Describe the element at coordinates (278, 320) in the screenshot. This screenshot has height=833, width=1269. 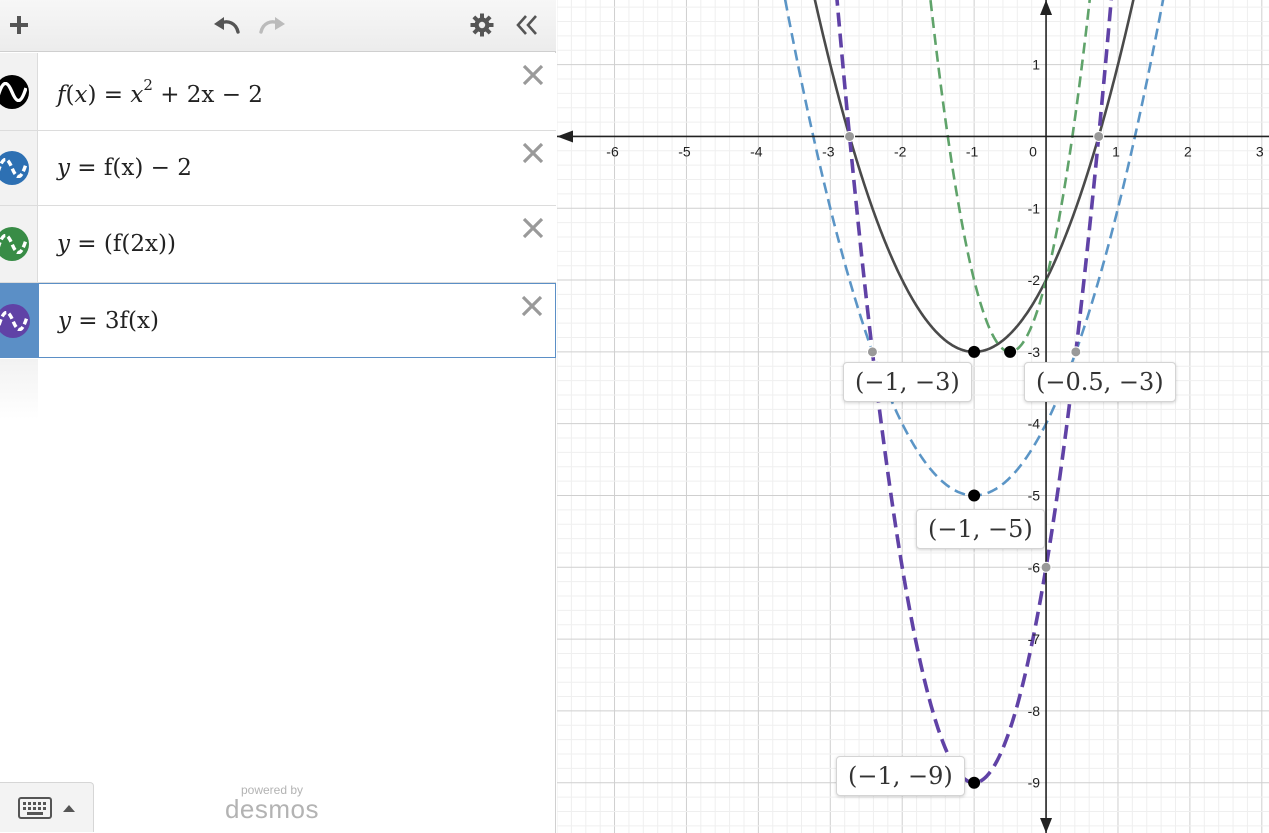
I see `expression-row-4: y = 3f(x)` at that location.